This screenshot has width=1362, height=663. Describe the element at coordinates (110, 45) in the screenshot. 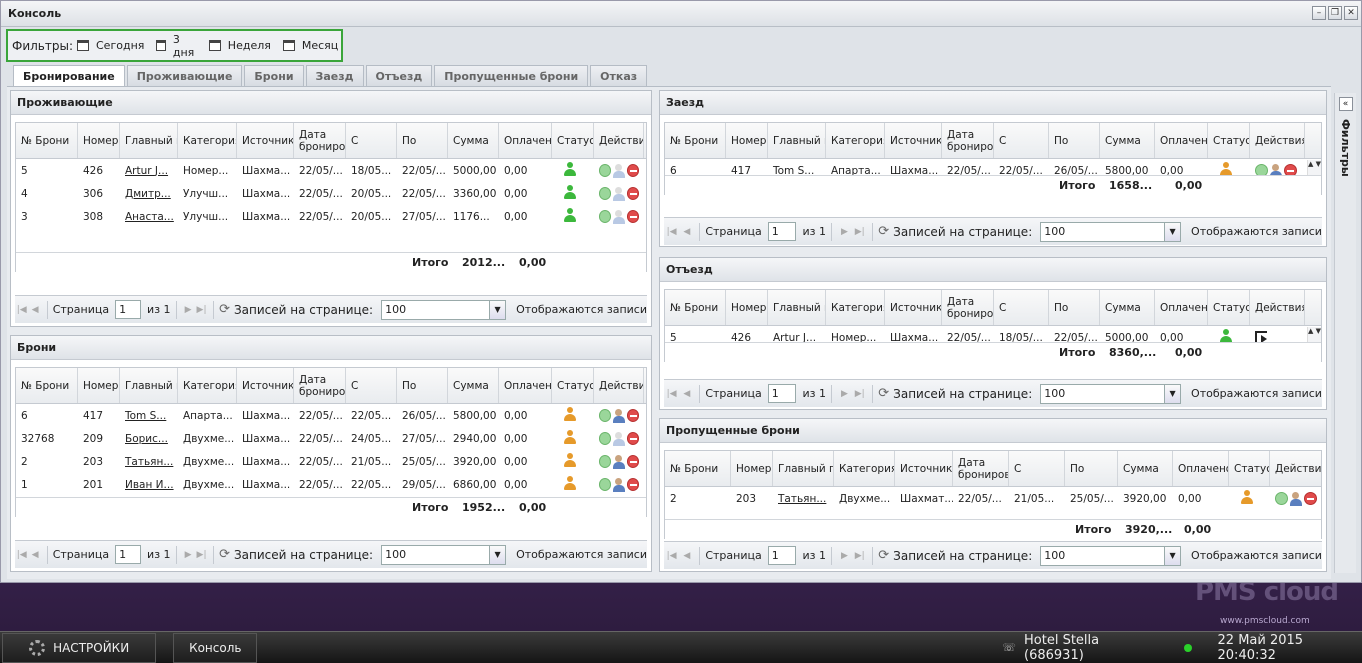

I see `filter-today-button: Сегодня` at that location.